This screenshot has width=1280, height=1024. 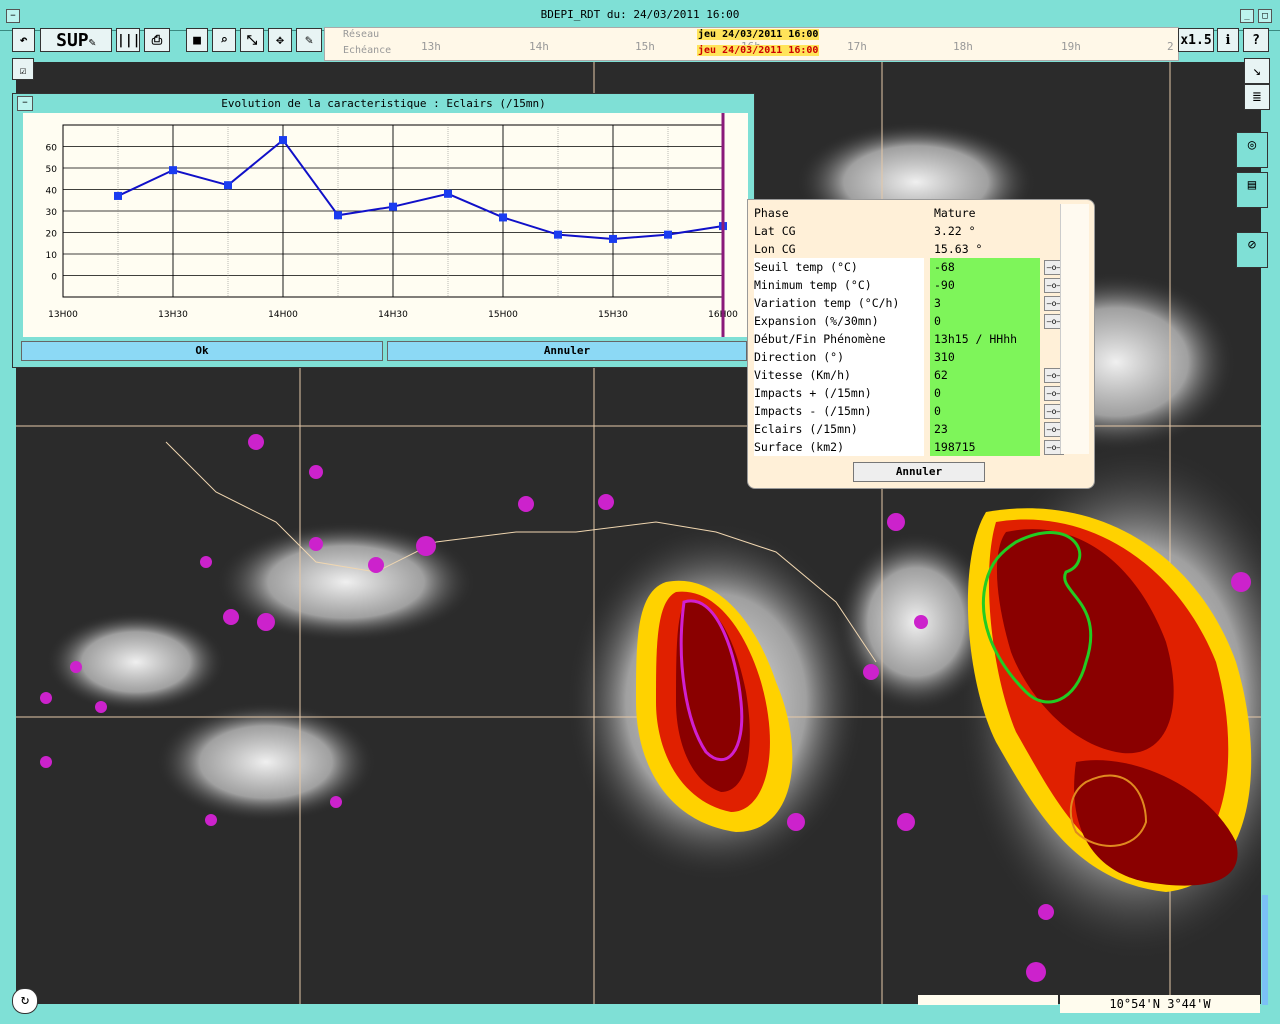 What do you see at coordinates (839, 411) in the screenshot?
I see `info-row-label: Impacts - (/15mn)` at bounding box center [839, 411].